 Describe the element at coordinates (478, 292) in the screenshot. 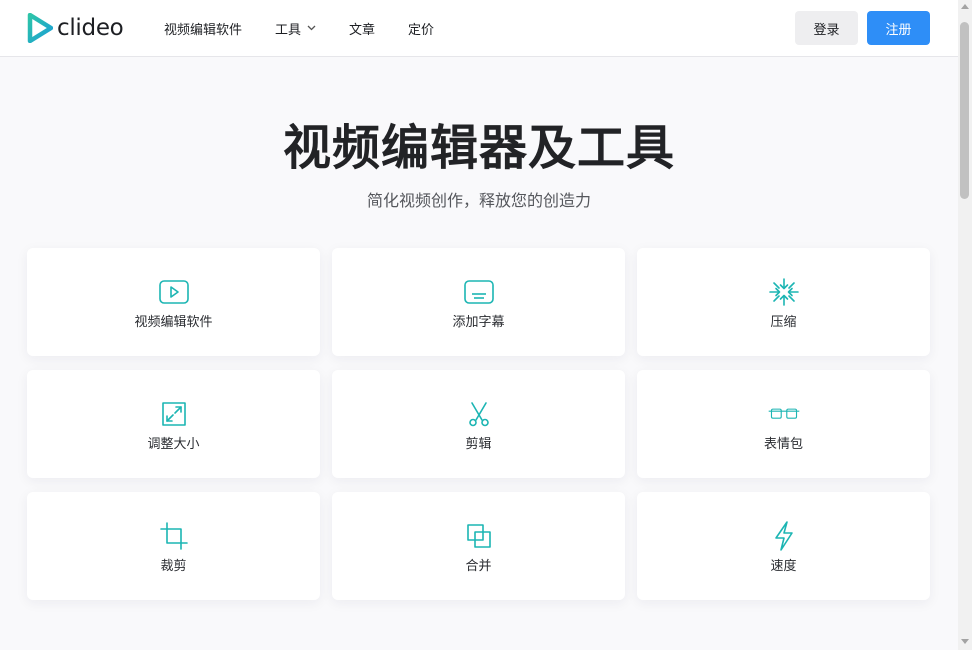

I see `subtitles-icon` at that location.